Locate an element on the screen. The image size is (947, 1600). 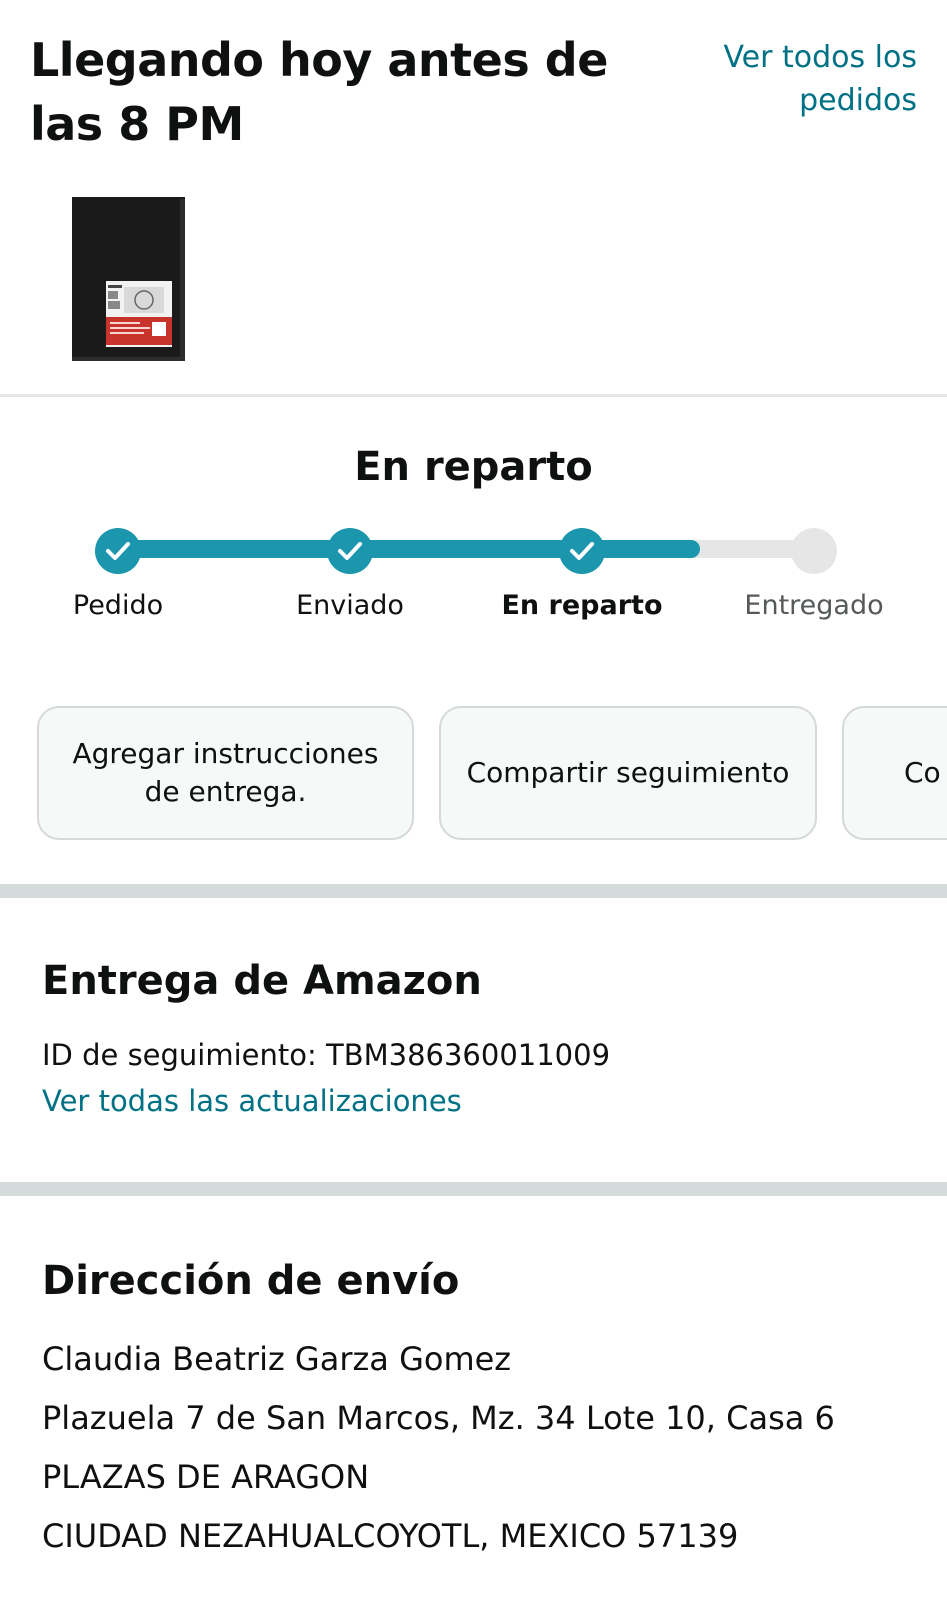
delivery-estimate-title: Llegando hoy antes de las 8 PM is located at coordinates (319, 92).